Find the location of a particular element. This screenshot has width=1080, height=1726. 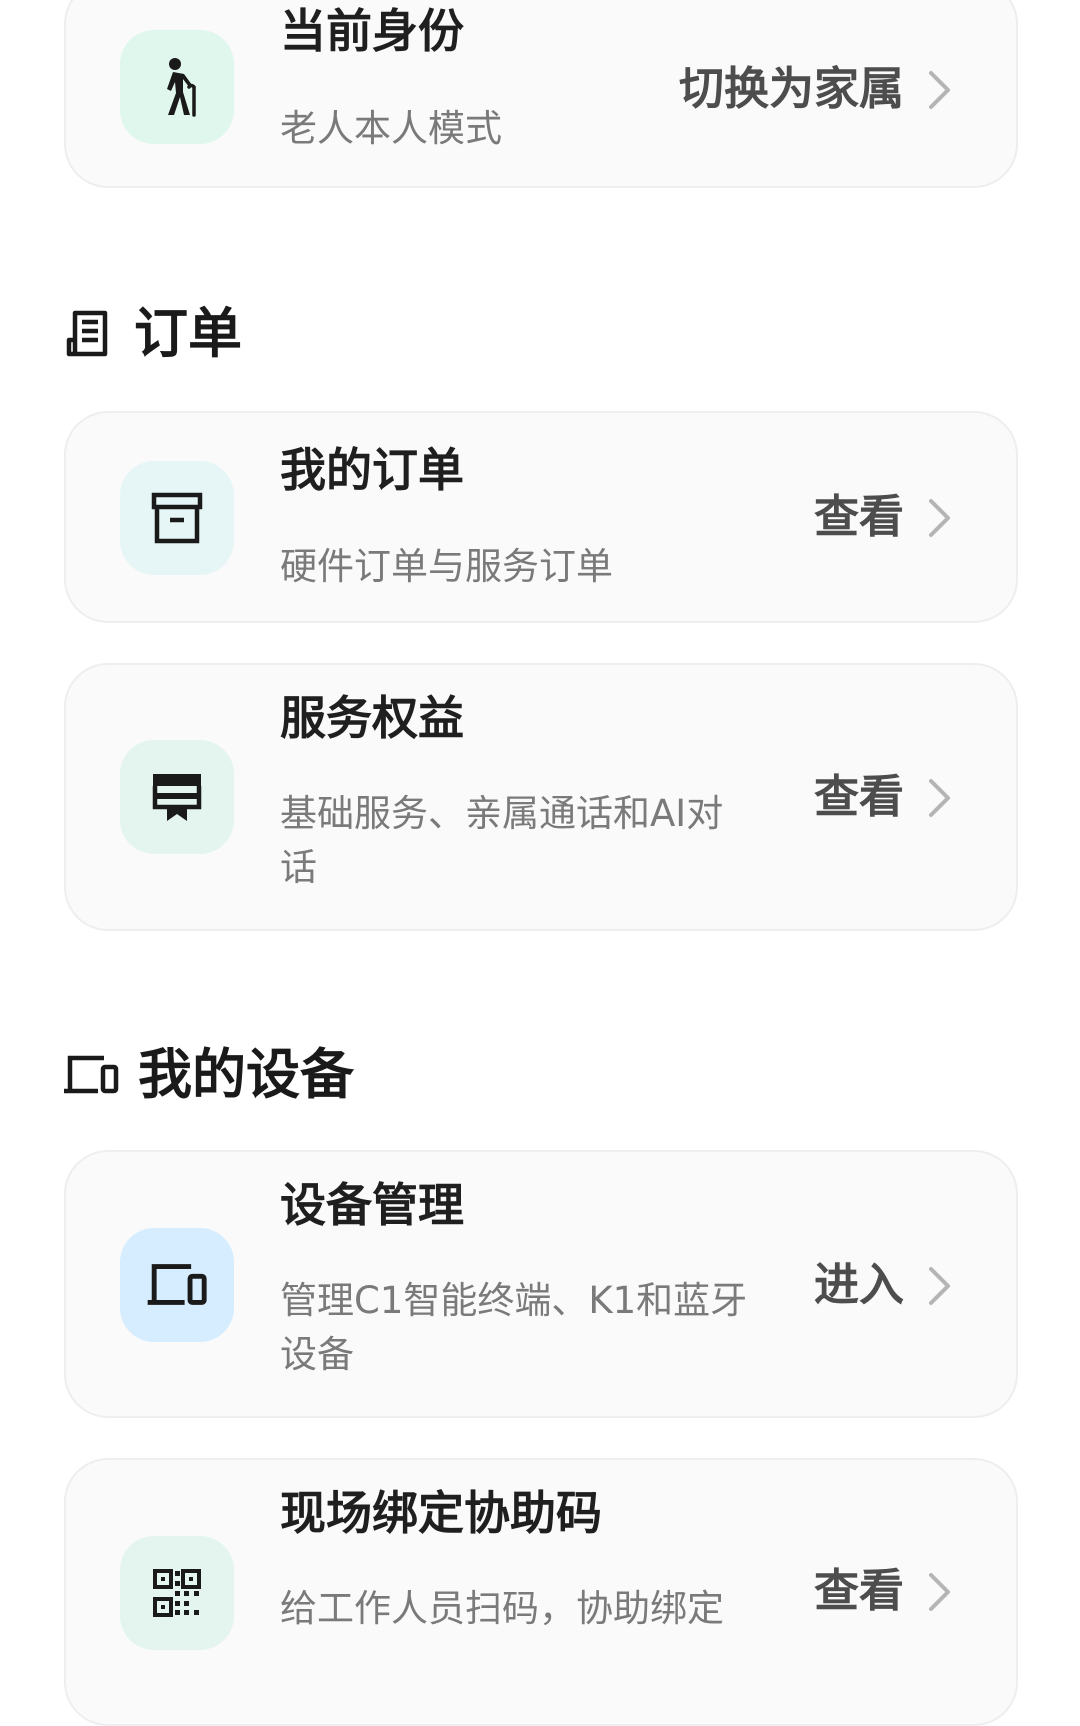

my-orders-subtitle: 硬件订单与服务订单 is located at coordinates (446, 566).